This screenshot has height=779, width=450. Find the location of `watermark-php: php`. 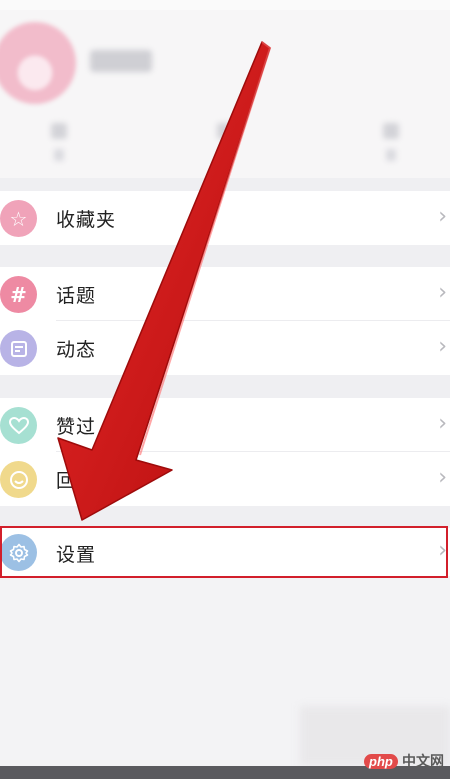

watermark-php: php is located at coordinates (381, 761).